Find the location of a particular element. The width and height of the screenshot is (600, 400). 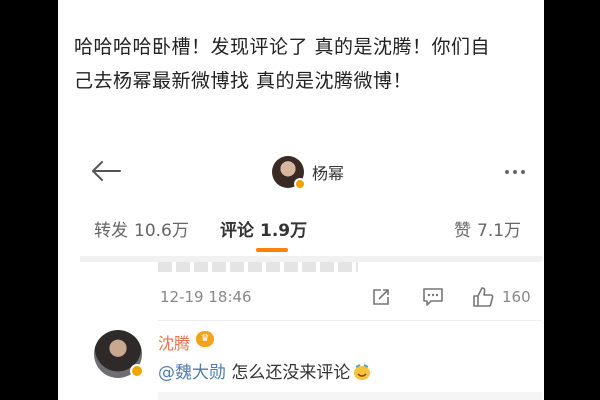

mention-link: @魏大勋 is located at coordinates (192, 373).